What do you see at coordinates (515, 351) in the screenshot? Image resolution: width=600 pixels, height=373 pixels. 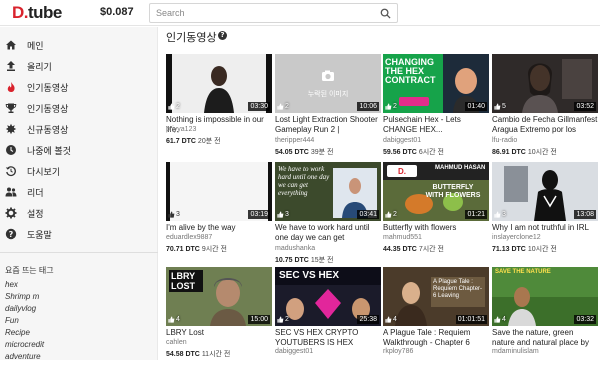 I see `video-author: mdaminulislam` at bounding box center [515, 351].